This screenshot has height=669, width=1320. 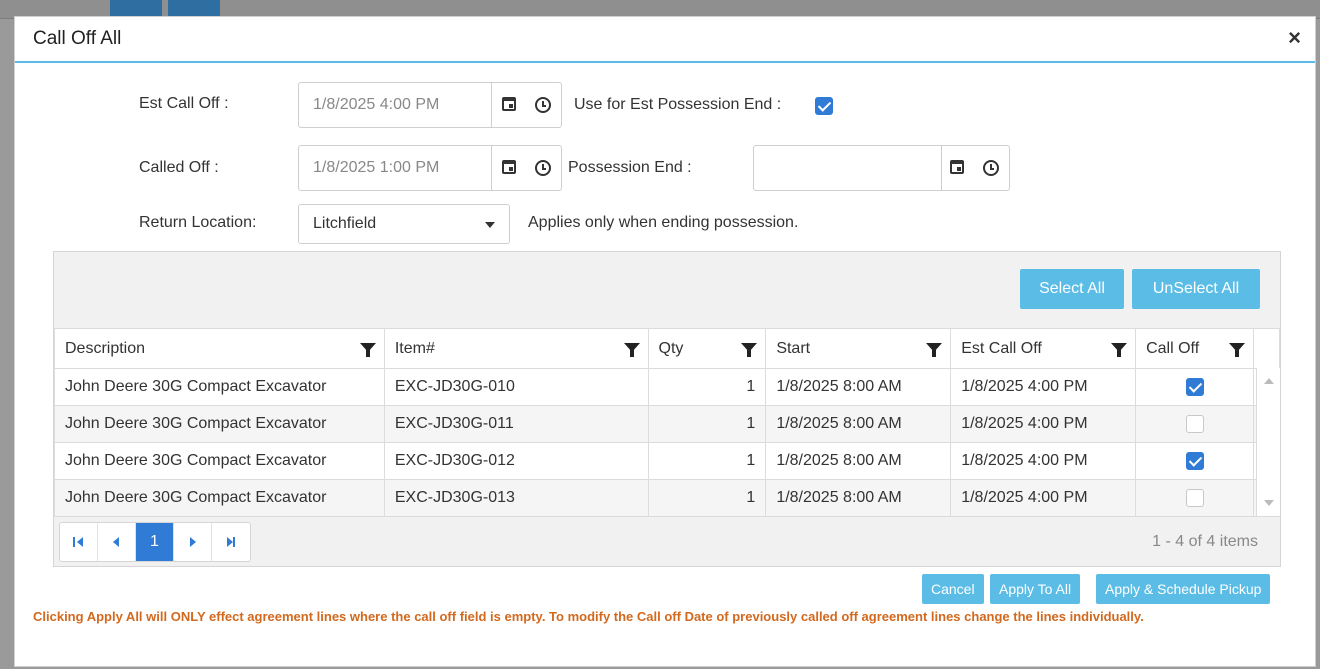 I want to click on first-page-button, so click(x=79, y=542).